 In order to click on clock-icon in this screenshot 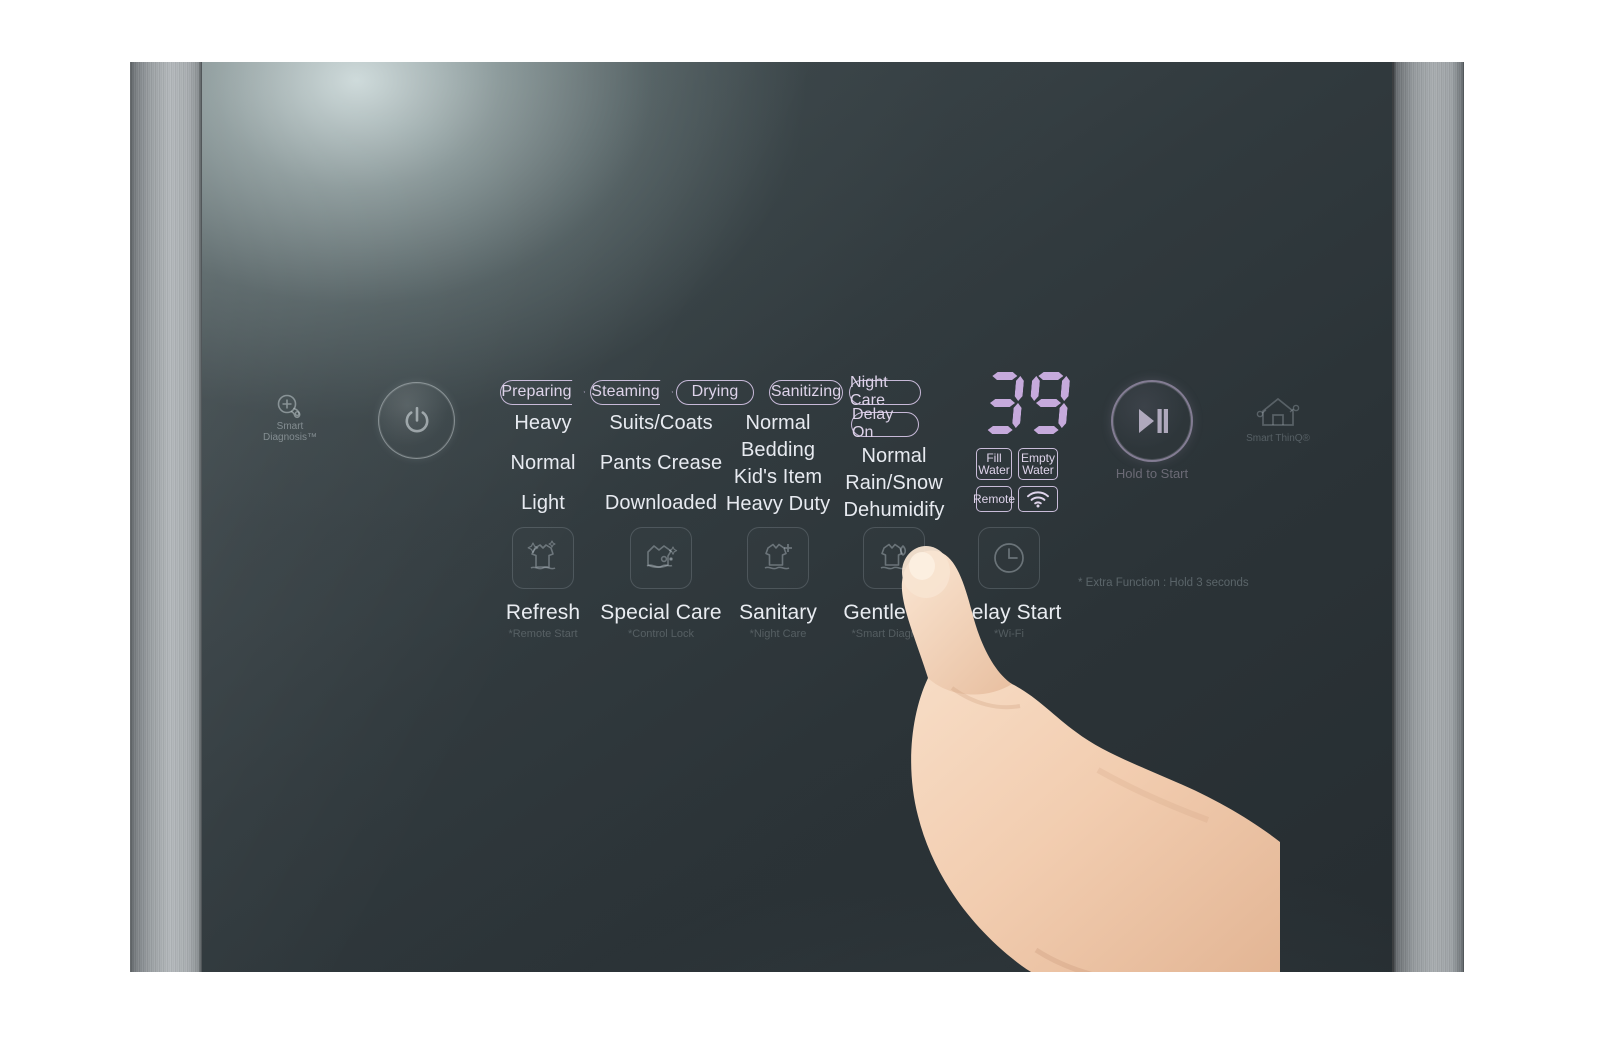, I will do `click(1009, 558)`.